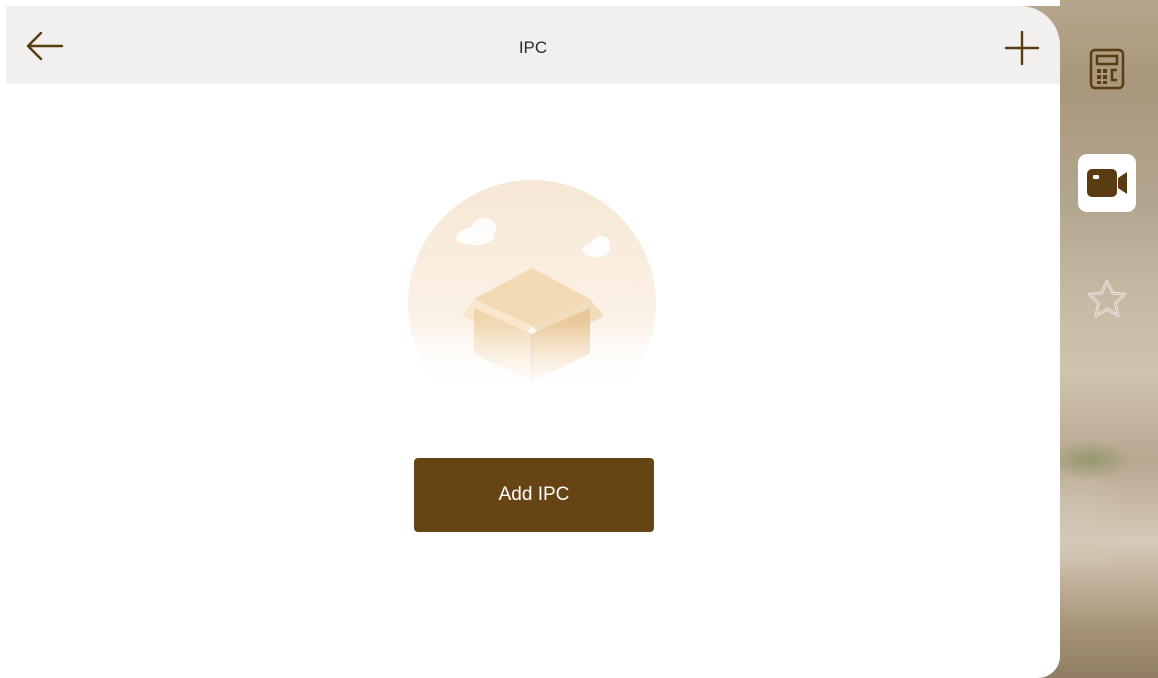  I want to click on side-item-calculator, so click(1107, 69).